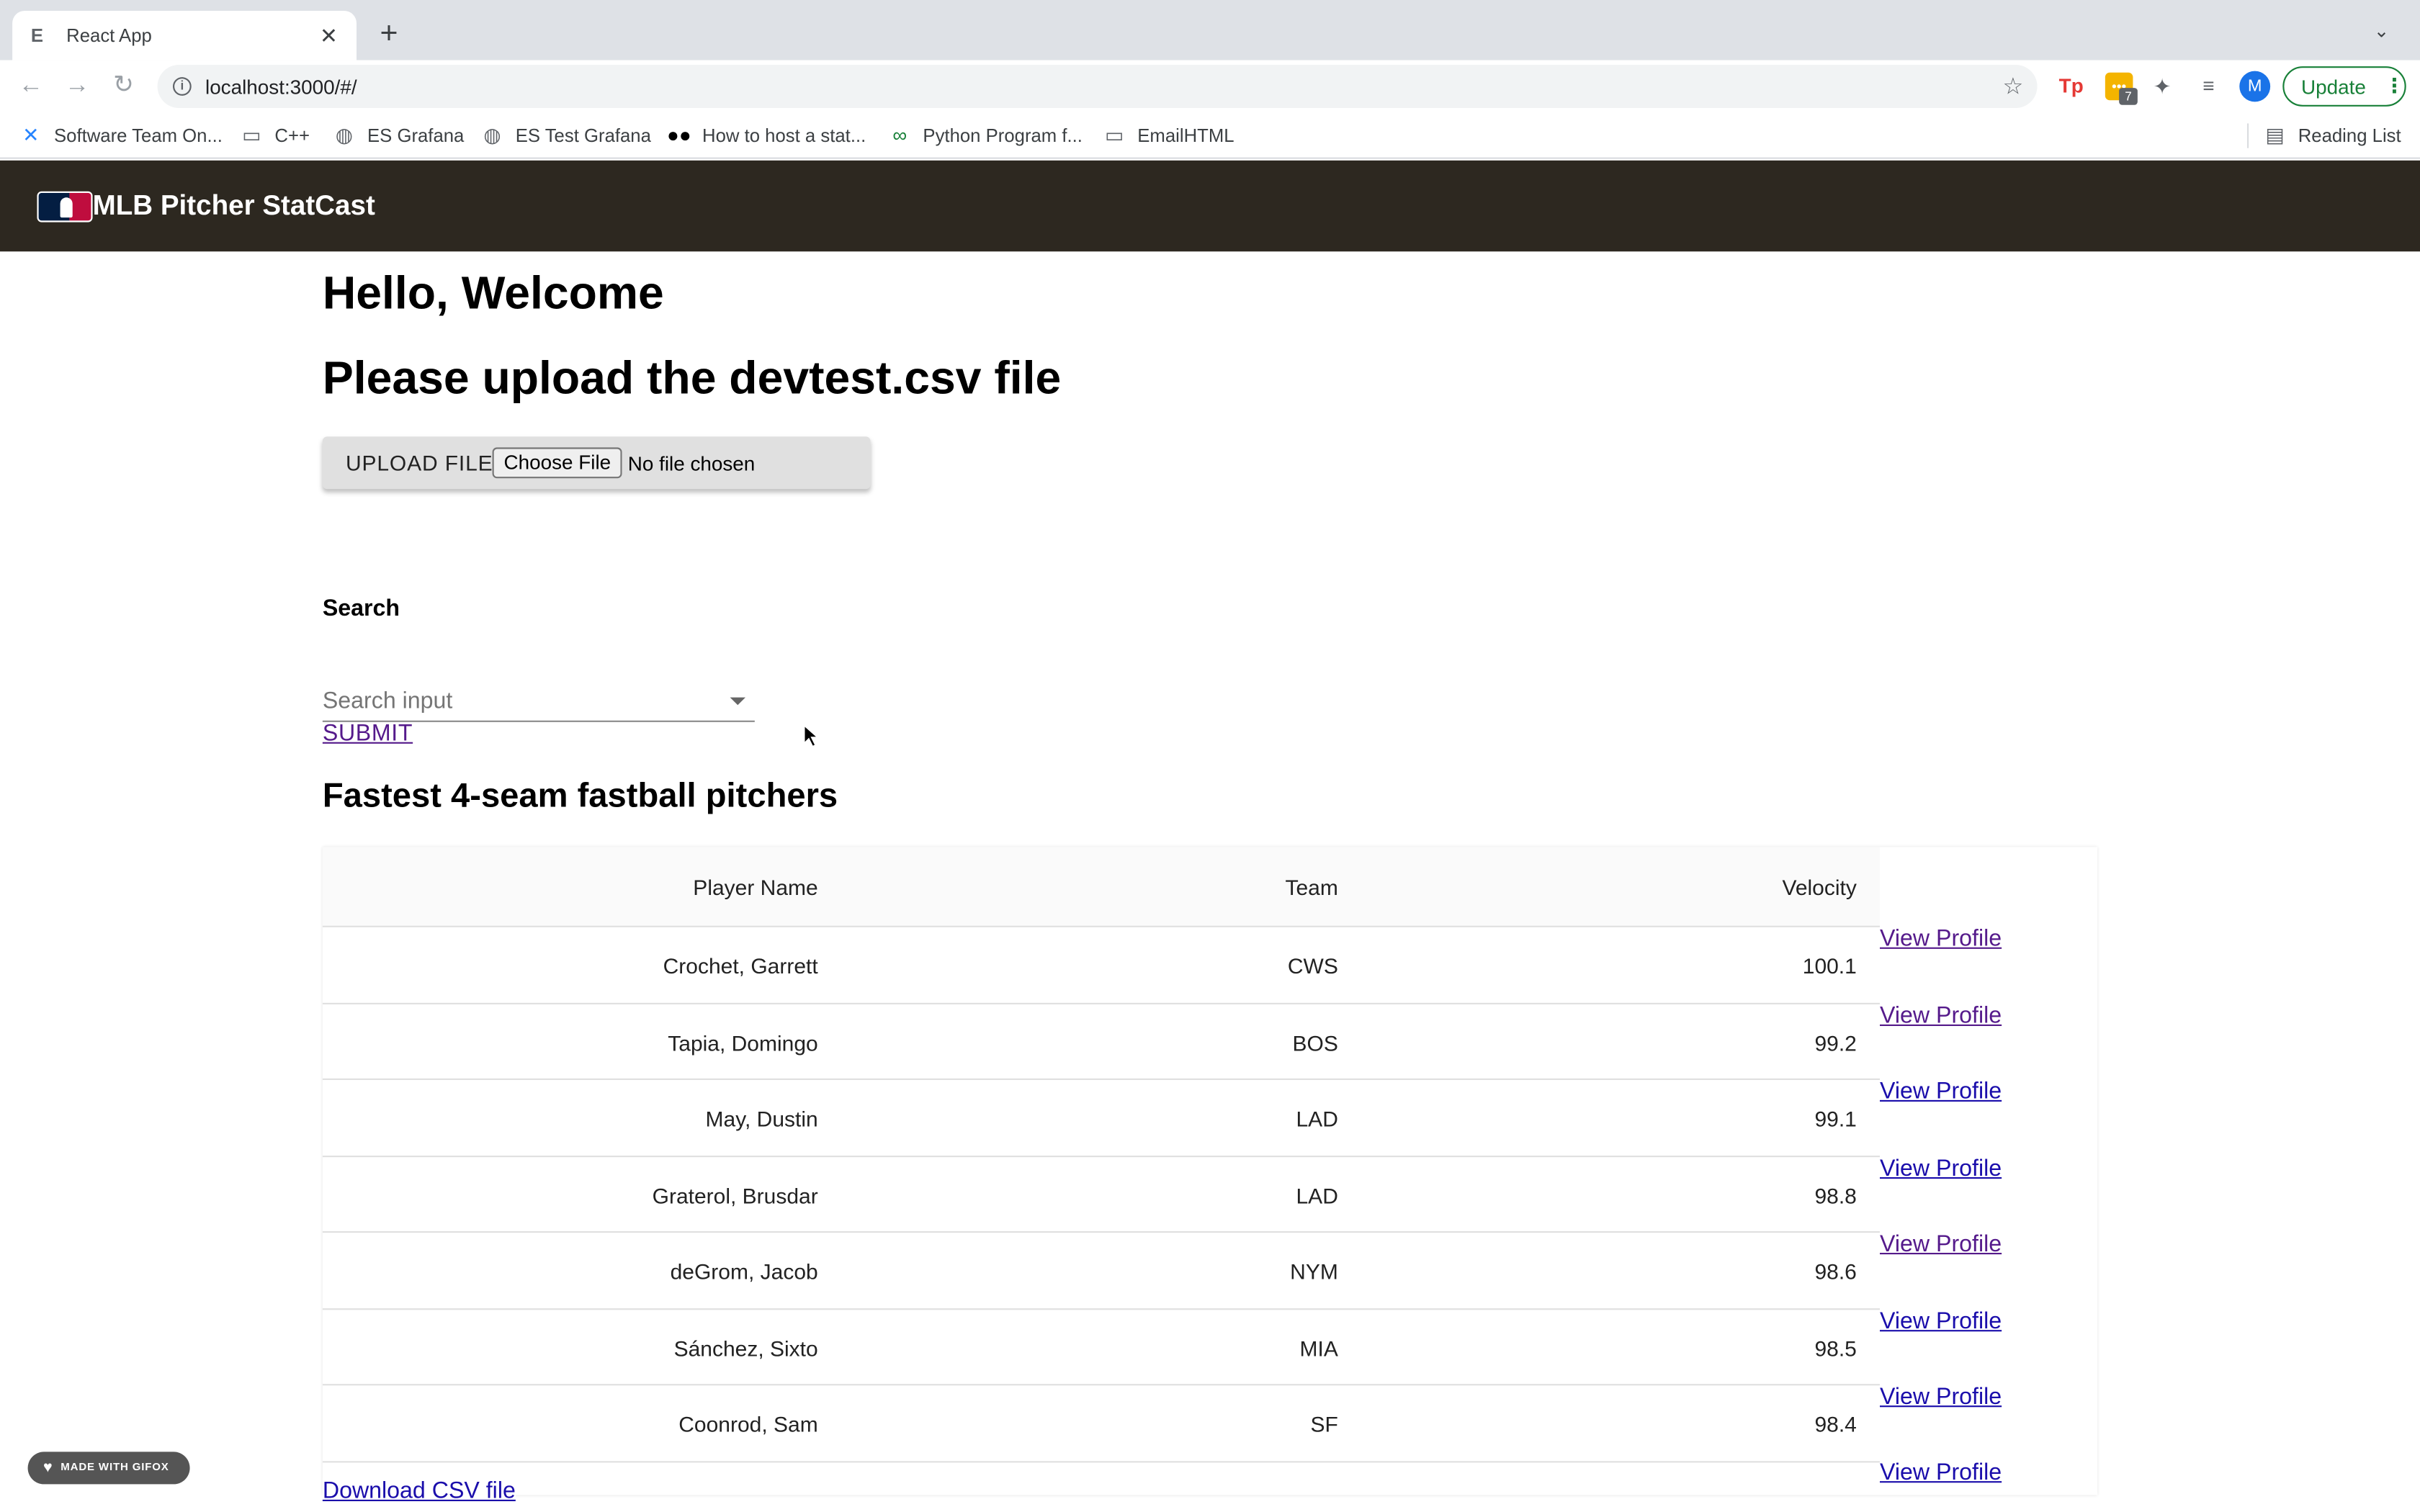 Image resolution: width=2420 pixels, height=1512 pixels. I want to click on cell-velocity: 99.1, so click(1836, 1118).